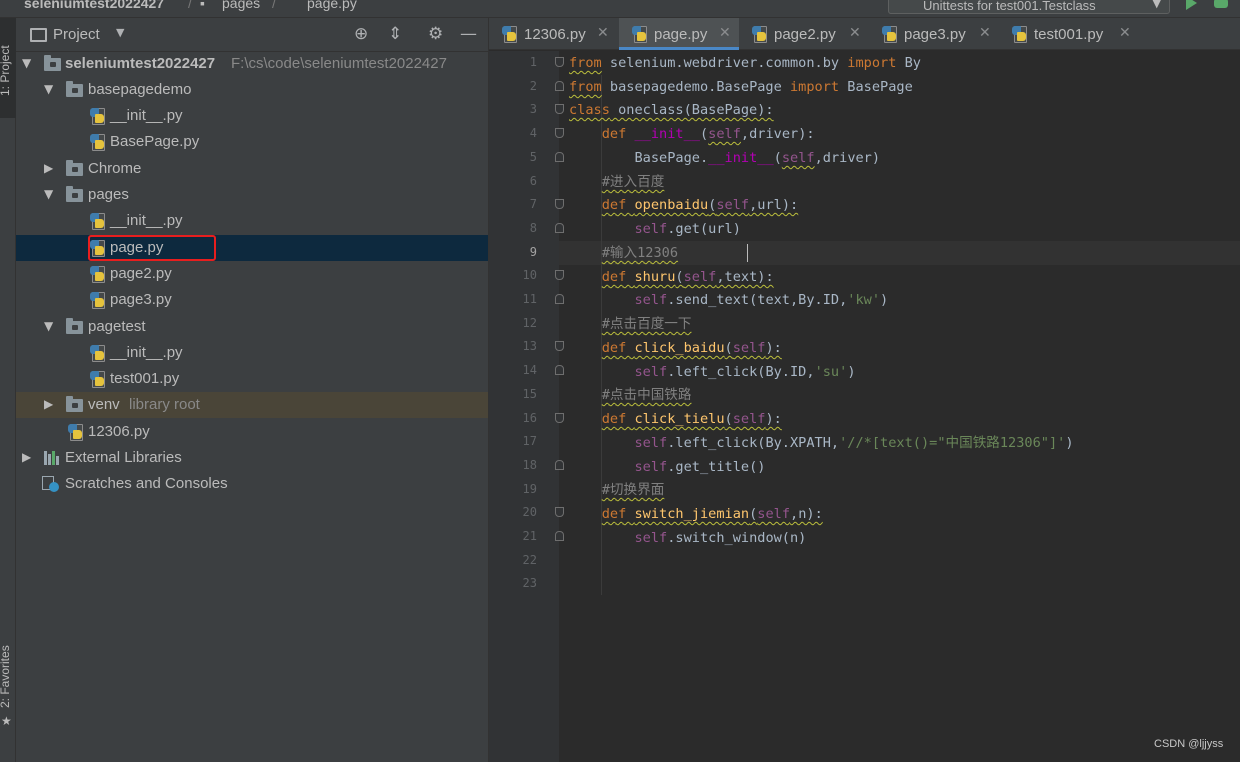  I want to click on favorites-tool-label: 2: Favorites, so click(6, 676).